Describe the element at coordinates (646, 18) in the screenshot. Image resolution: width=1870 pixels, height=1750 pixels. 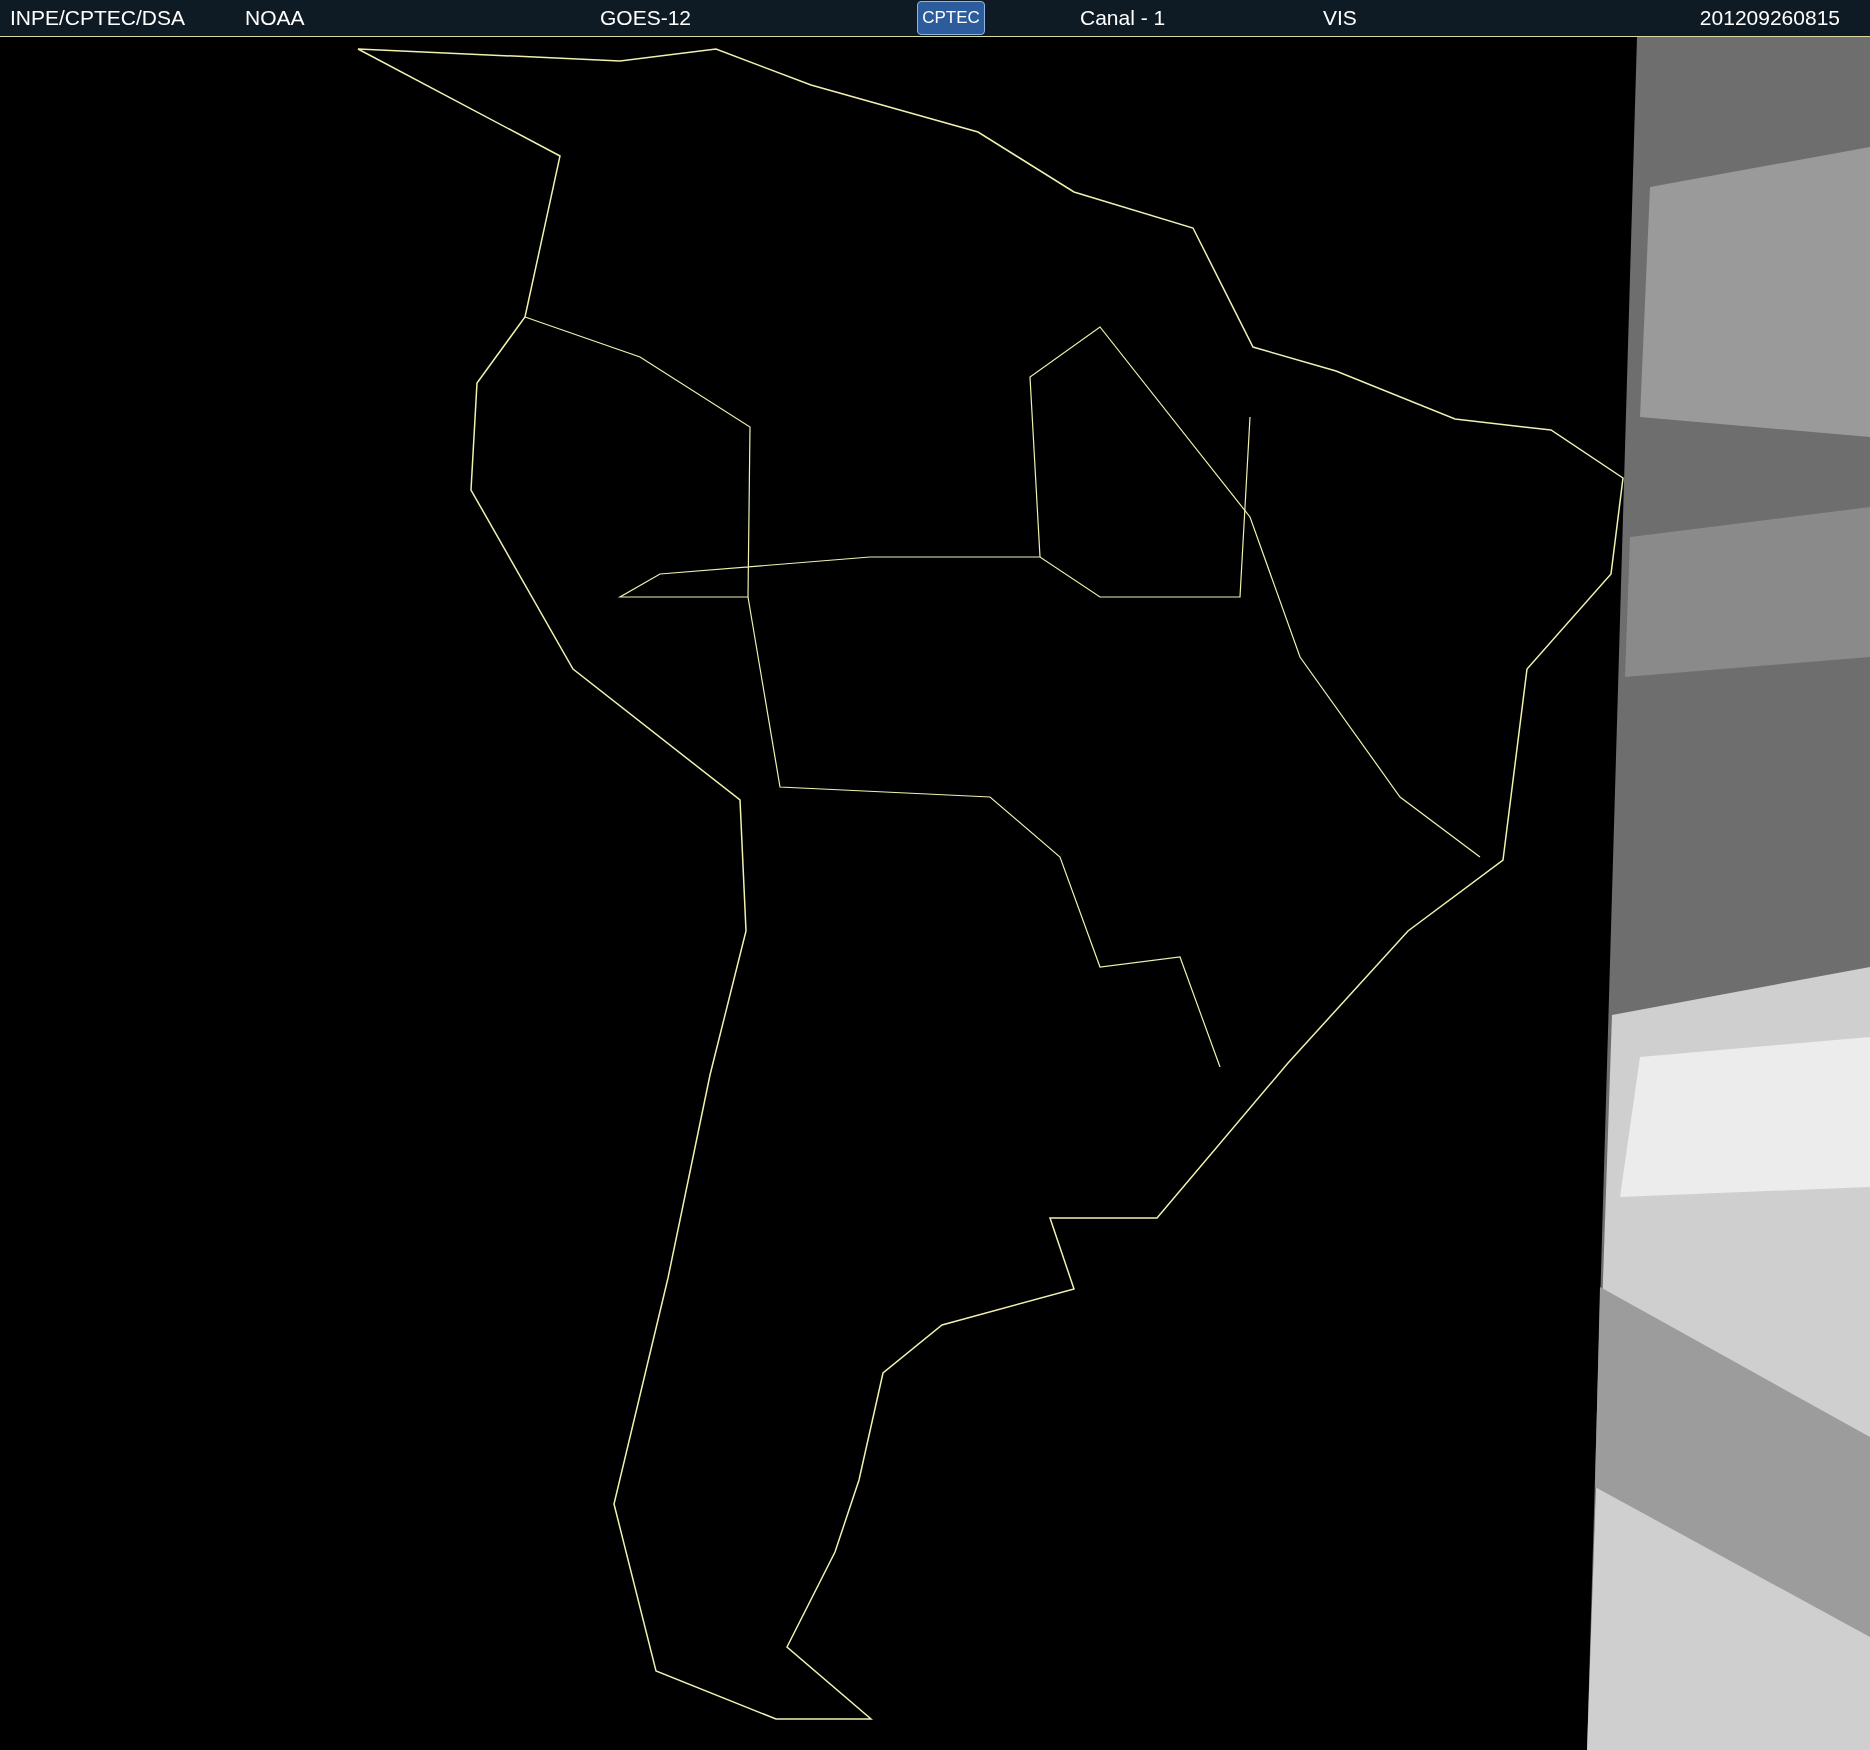
I see `satellite-label: GOES-12` at that location.